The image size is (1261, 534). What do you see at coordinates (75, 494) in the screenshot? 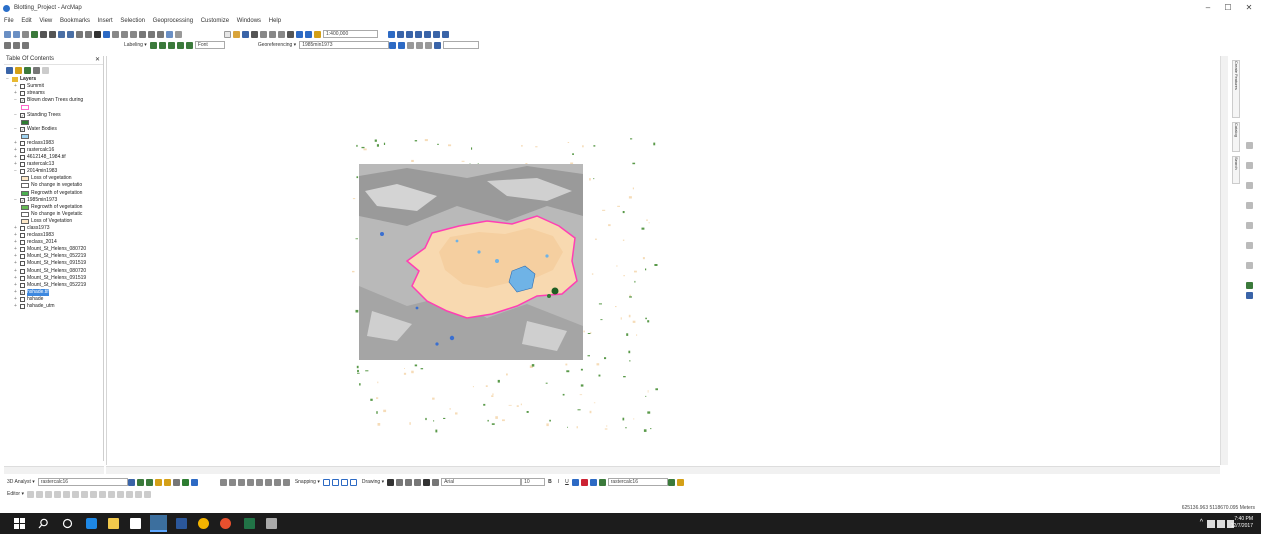
I see `point-icon` at bounding box center [75, 494].